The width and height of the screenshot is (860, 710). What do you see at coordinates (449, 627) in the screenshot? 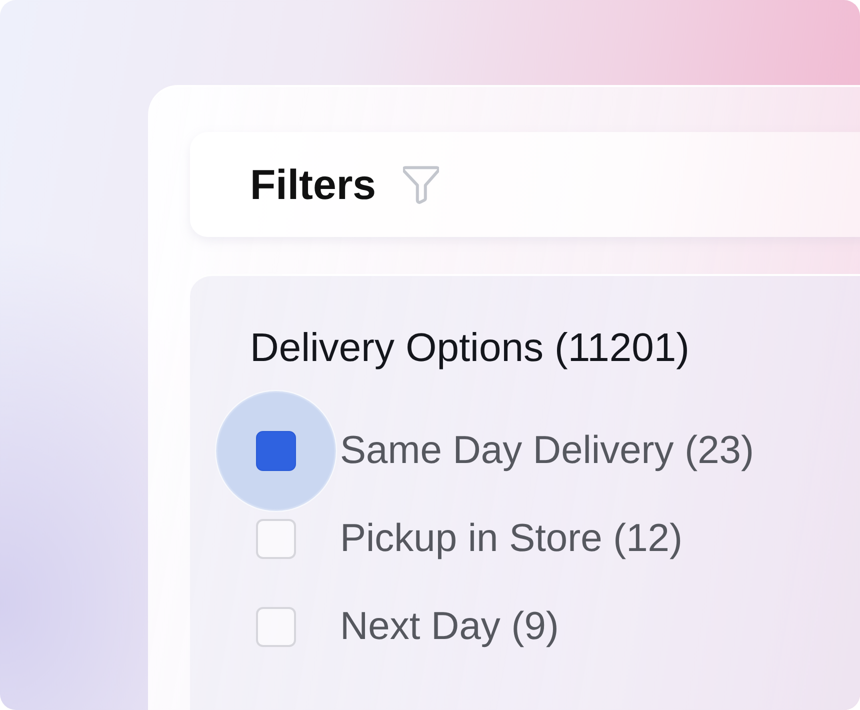
I see `option-label: Next Day (9)` at bounding box center [449, 627].